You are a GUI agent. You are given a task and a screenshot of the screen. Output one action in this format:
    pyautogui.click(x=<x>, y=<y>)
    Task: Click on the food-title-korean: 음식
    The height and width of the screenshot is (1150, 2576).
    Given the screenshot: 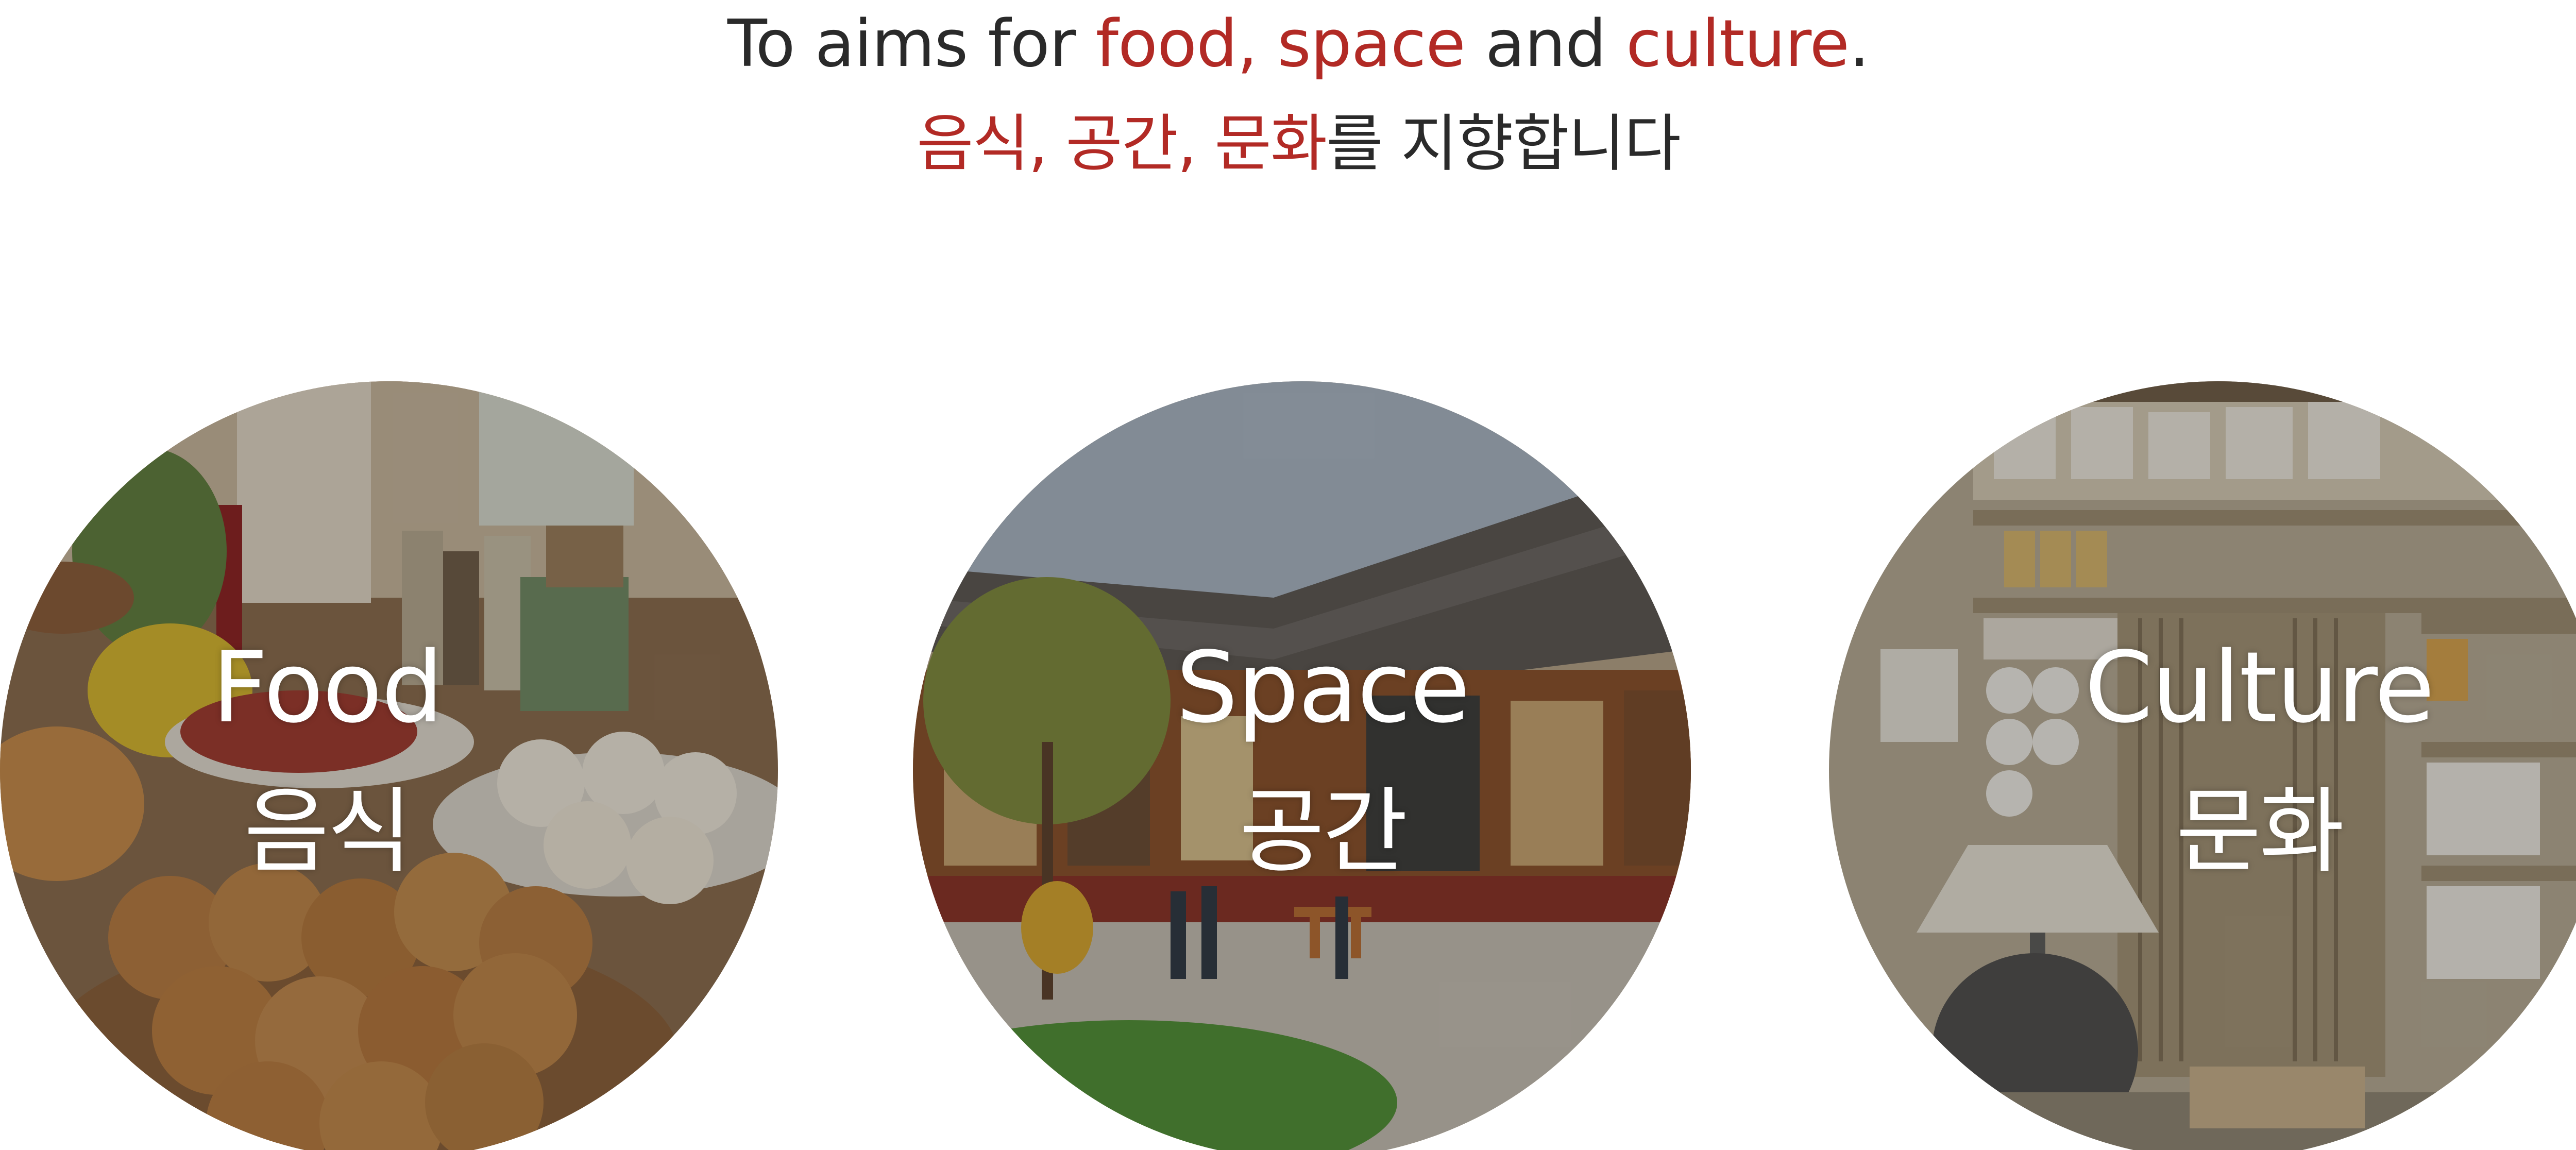 What is the action you would take?
    pyautogui.click(x=328, y=832)
    